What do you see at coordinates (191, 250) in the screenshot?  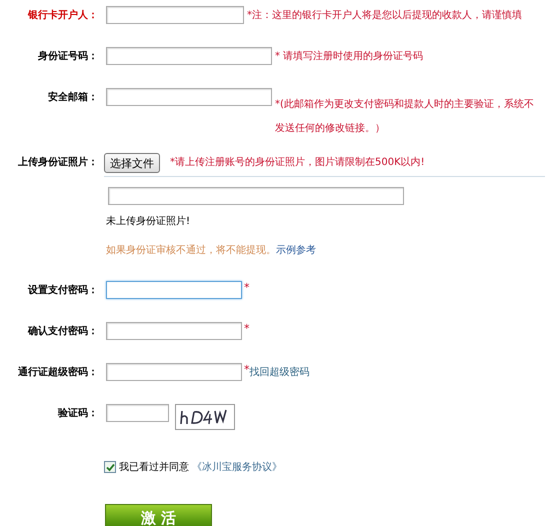 I see `warning-text: 如果身份证审核不通过，将不能提现。` at bounding box center [191, 250].